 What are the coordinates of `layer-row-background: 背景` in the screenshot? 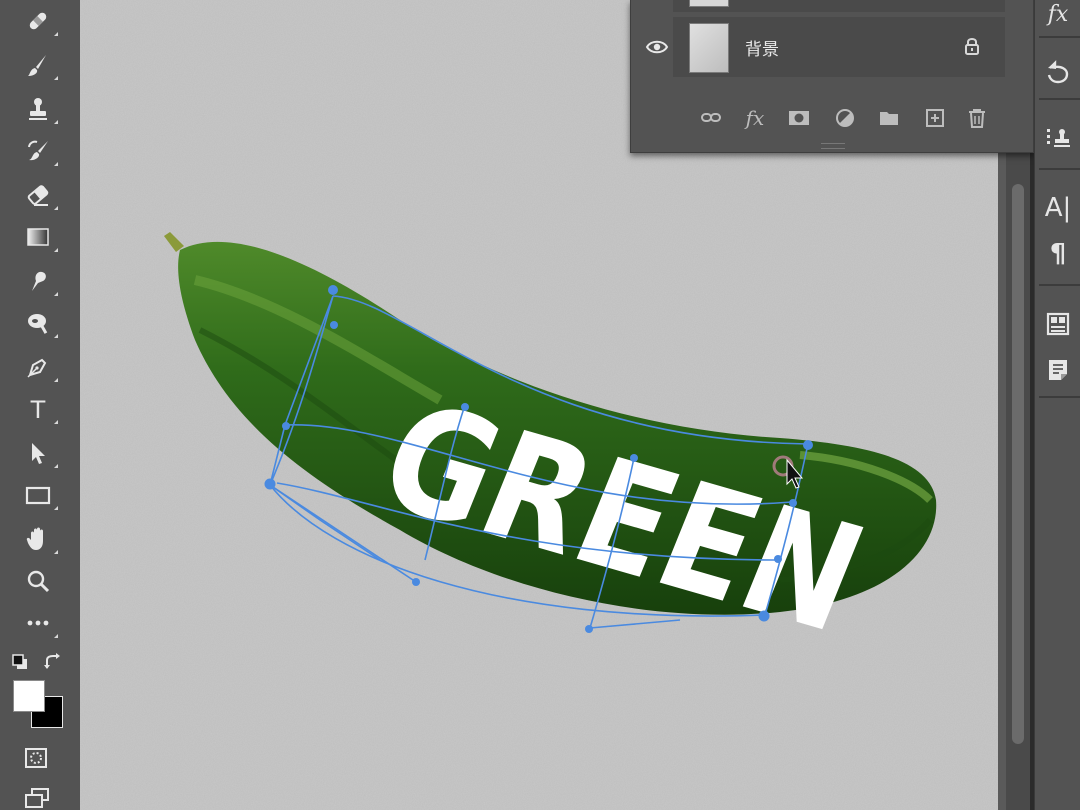 It's located at (831, 47).